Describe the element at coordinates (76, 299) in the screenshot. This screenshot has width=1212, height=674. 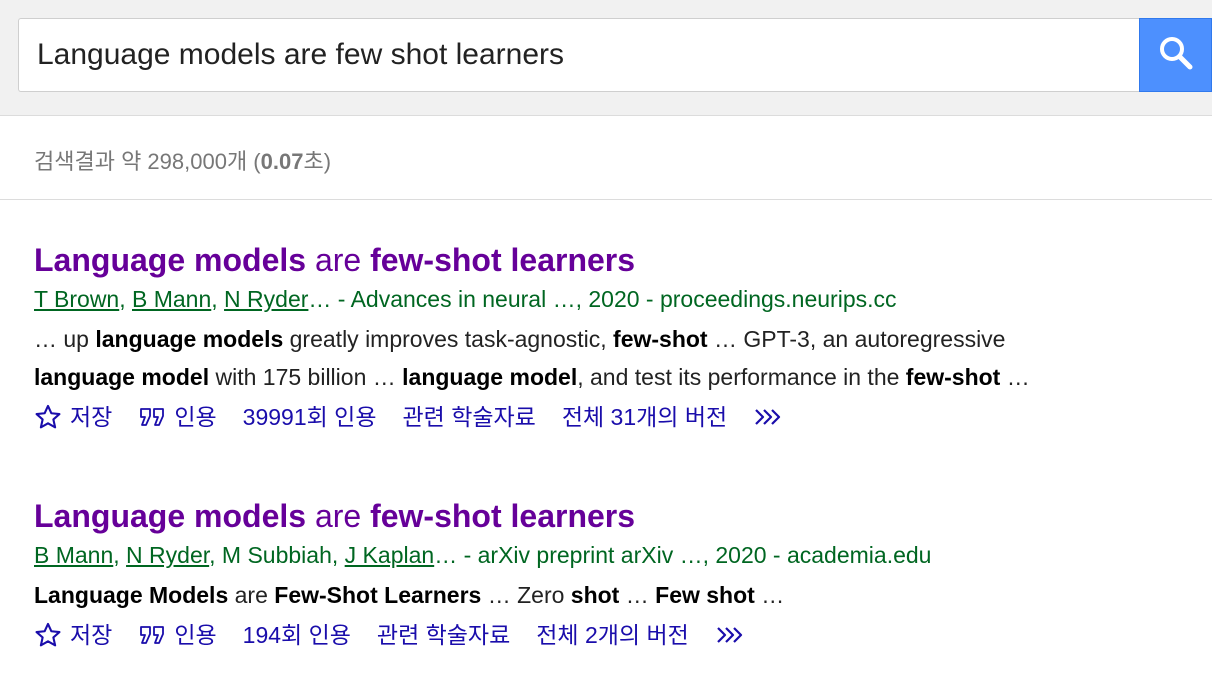
I see `author-link: T Brown` at that location.